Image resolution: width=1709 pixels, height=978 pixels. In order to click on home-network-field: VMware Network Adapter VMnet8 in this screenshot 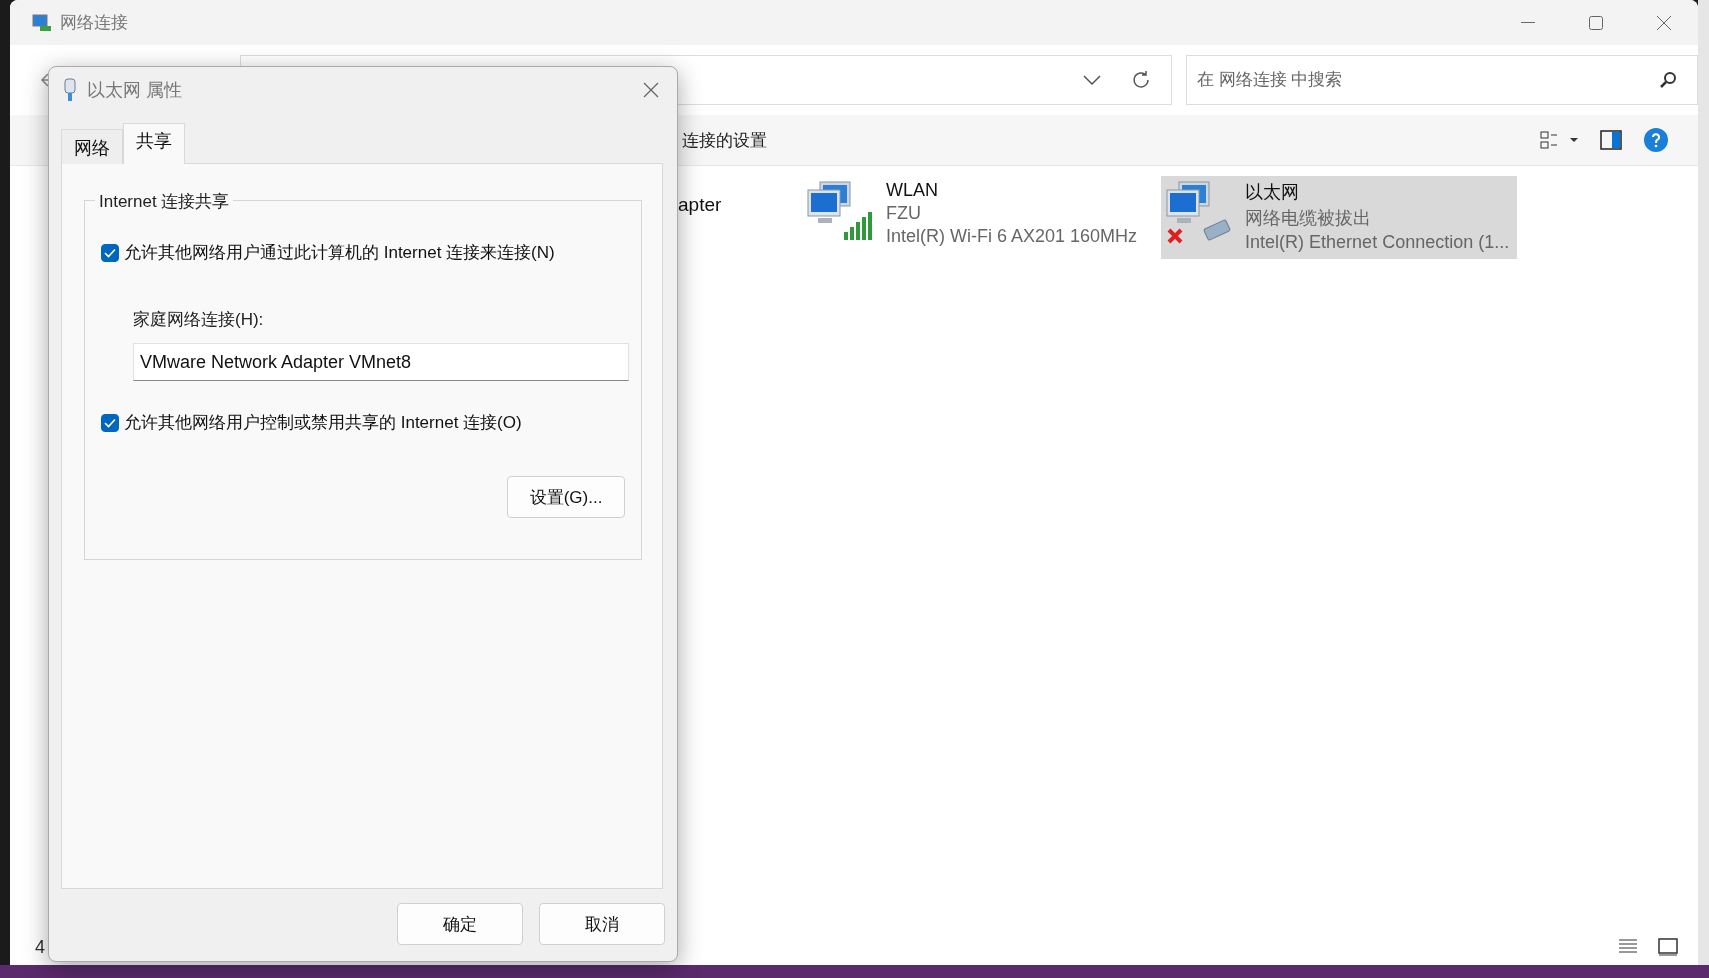, I will do `click(381, 362)`.